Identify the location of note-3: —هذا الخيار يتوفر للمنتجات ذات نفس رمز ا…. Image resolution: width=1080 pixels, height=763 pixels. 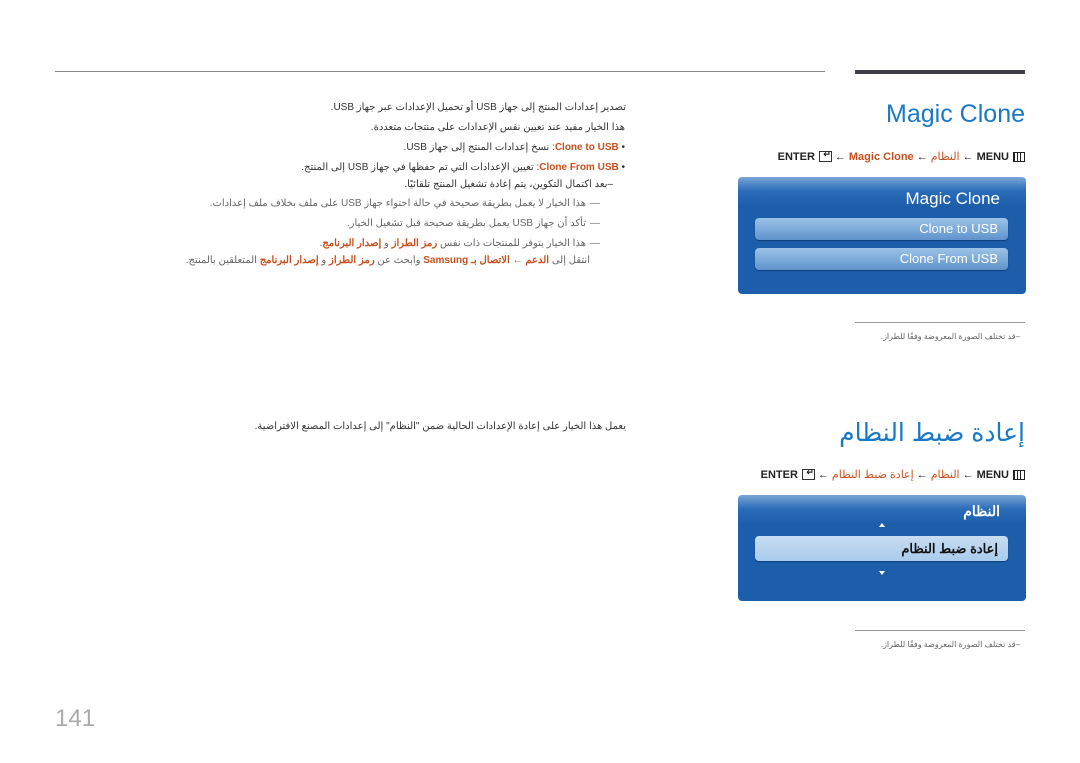
(459, 243).